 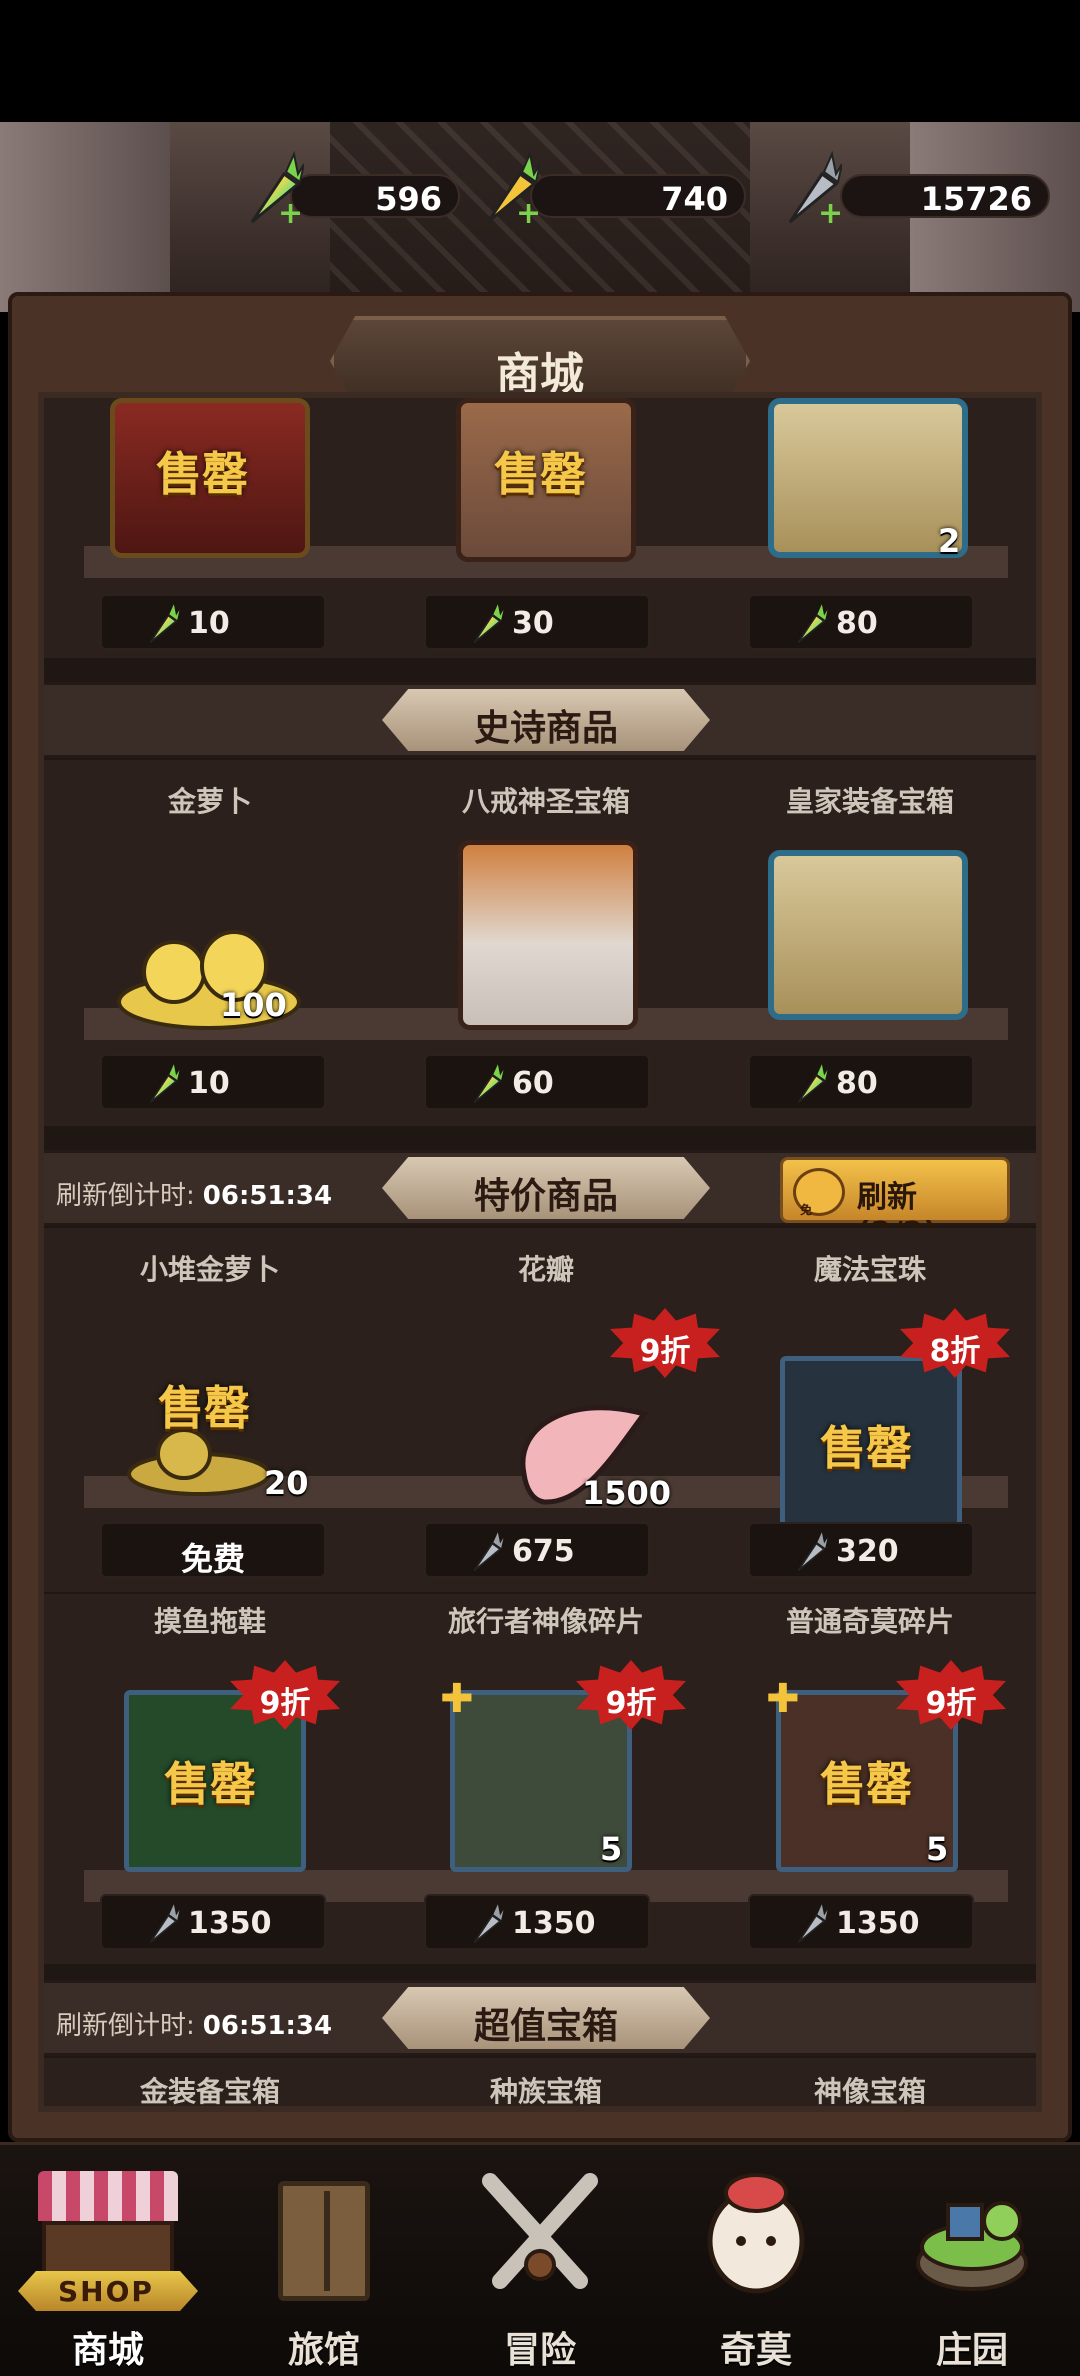 I want to click on inn-door-icon, so click(x=324, y=2236).